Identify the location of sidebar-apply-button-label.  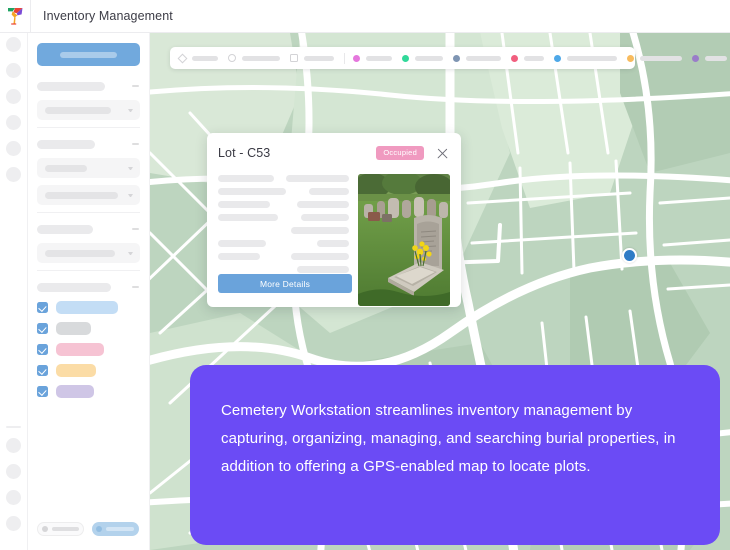
(120, 529).